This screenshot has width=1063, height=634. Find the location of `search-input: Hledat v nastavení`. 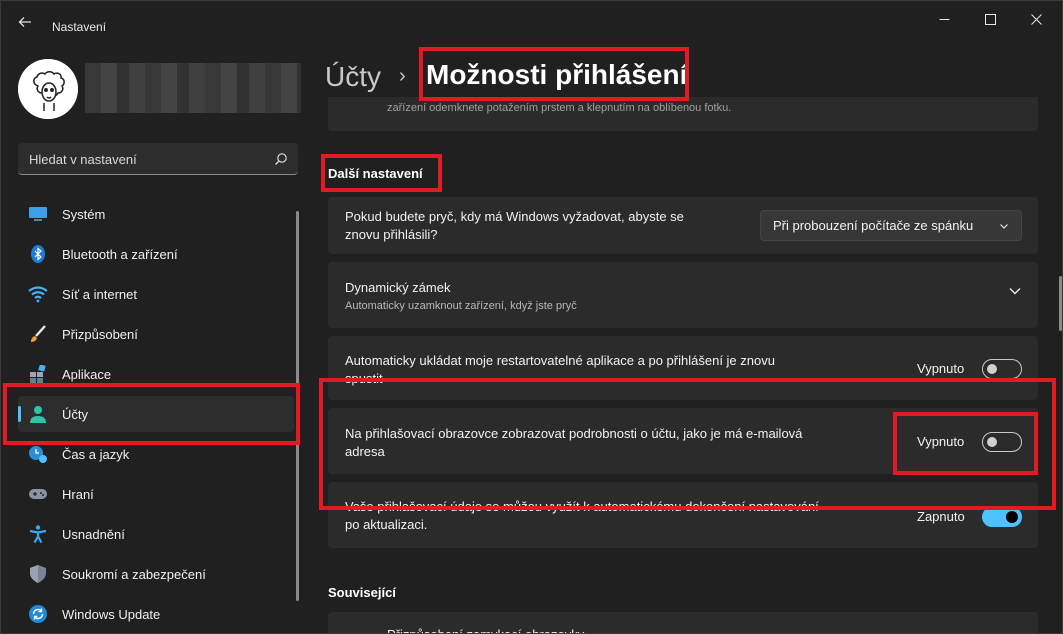

search-input: Hledat v nastavení is located at coordinates (158, 159).